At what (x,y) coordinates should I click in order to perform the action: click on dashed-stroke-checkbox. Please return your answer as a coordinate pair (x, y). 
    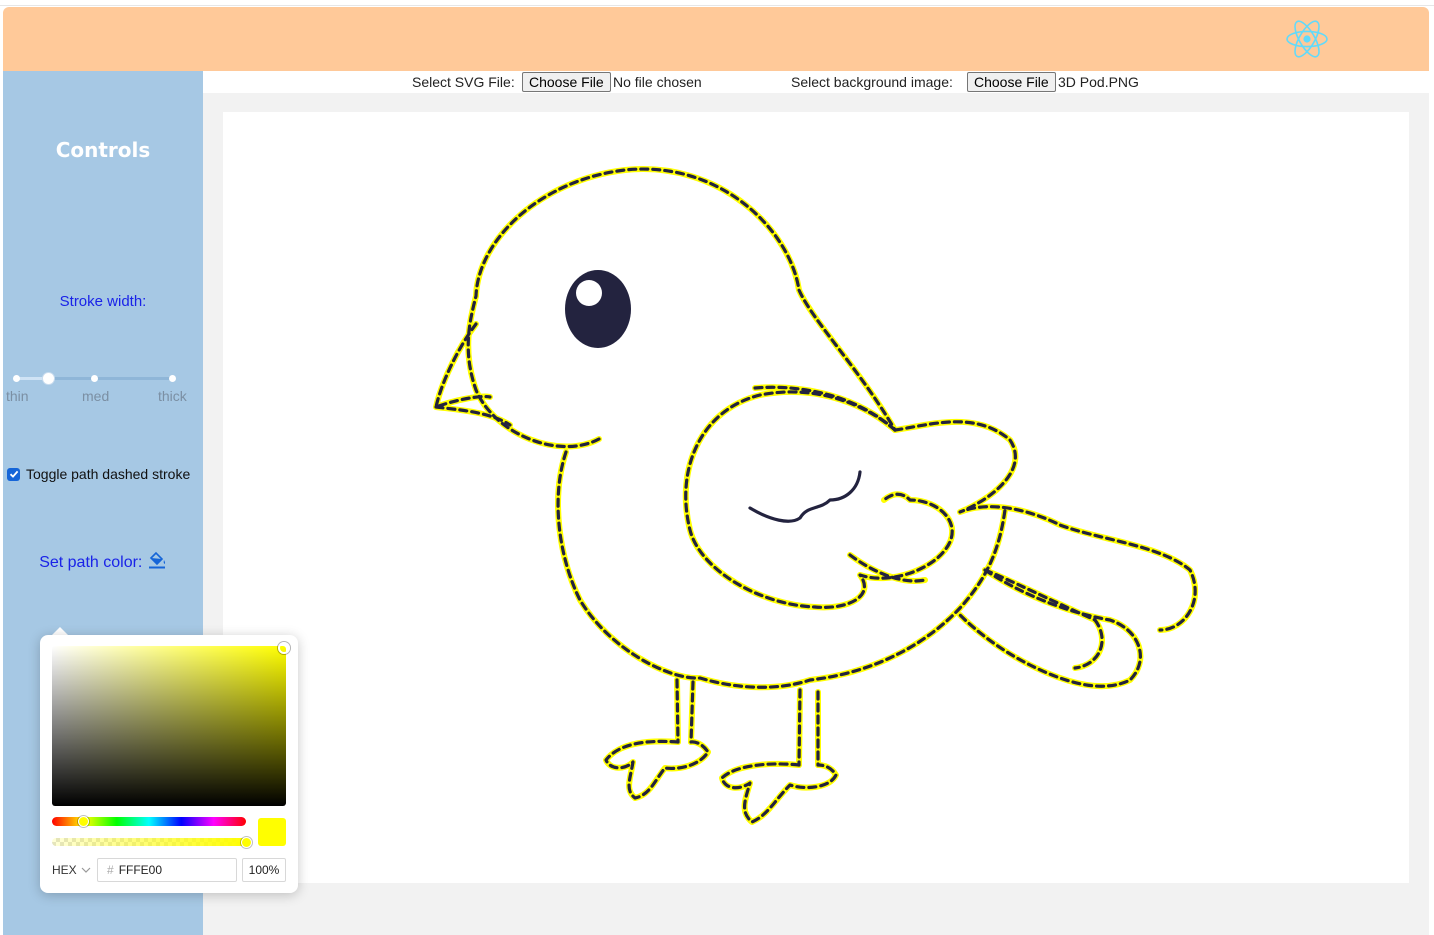
    Looking at the image, I should click on (13, 474).